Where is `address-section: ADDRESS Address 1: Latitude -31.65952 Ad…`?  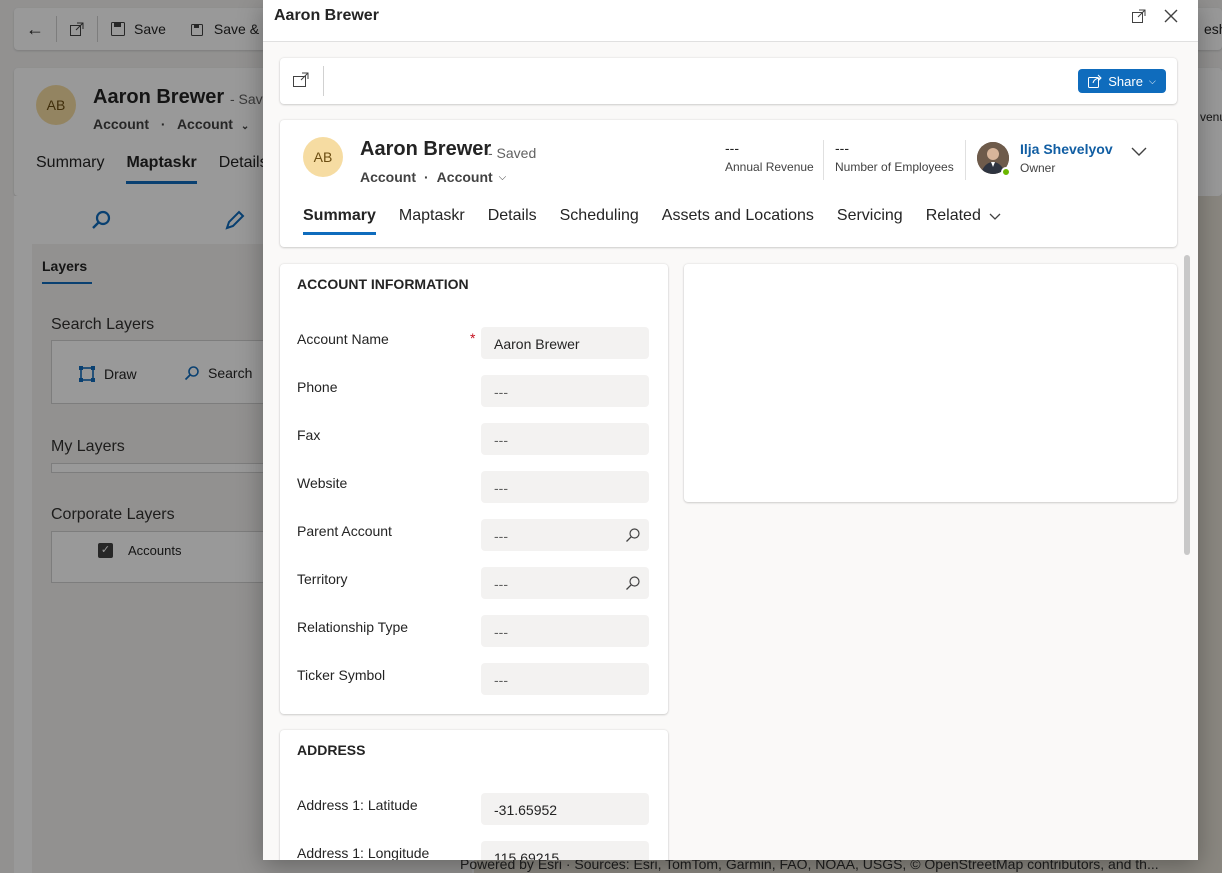
address-section: ADDRESS Address 1: Latitude -31.65952 Ad… is located at coordinates (474, 795).